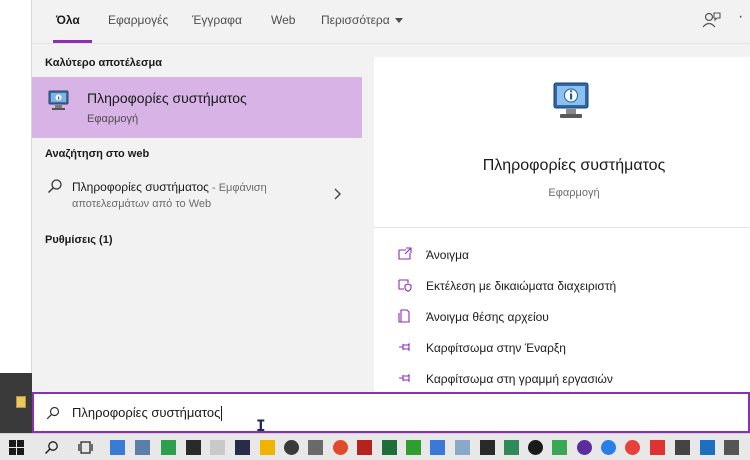 The image size is (750, 460). I want to click on web-search-hint-line2: αποτελεσμάτων από το Web, so click(142, 204).